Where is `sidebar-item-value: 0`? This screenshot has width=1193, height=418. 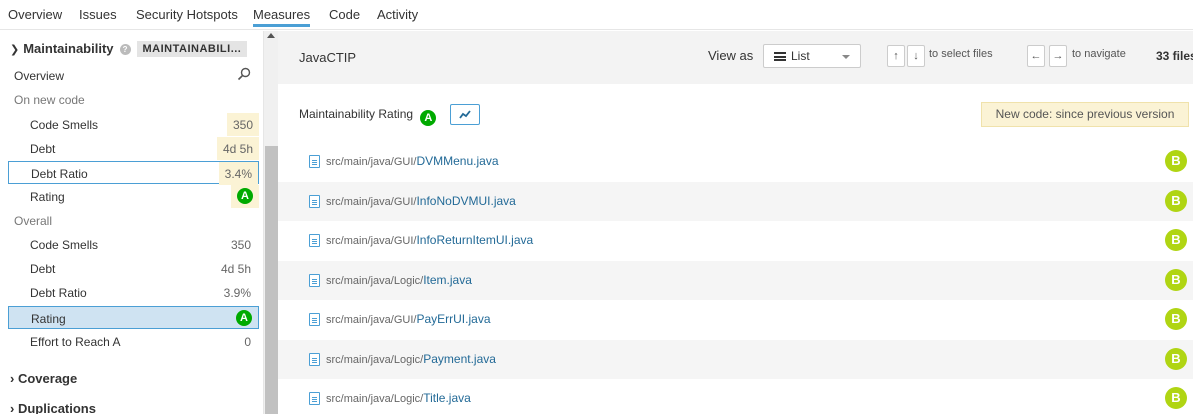
sidebar-item-value: 0 is located at coordinates (247, 342).